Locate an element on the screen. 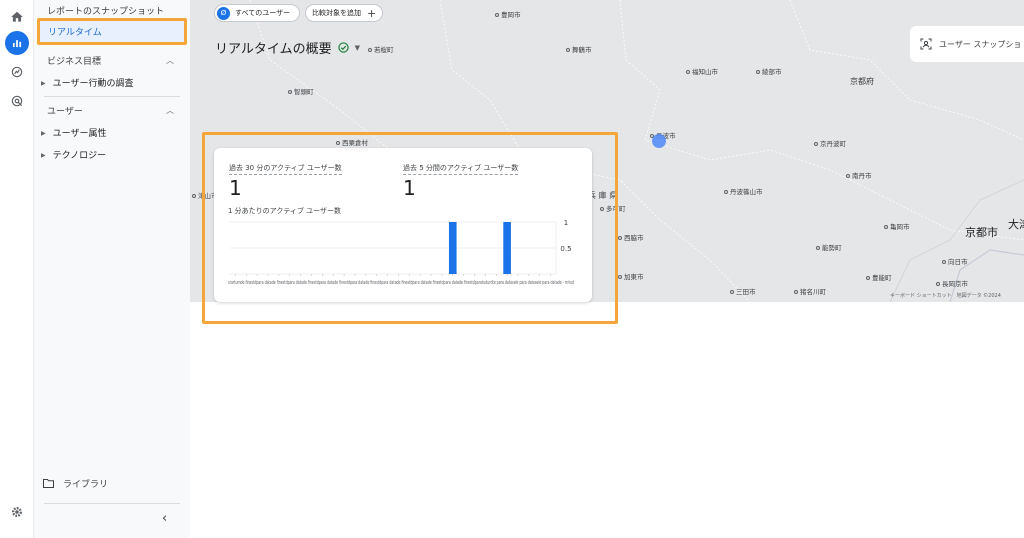 The image size is (1024, 538). plus-icon: + is located at coordinates (372, 13).